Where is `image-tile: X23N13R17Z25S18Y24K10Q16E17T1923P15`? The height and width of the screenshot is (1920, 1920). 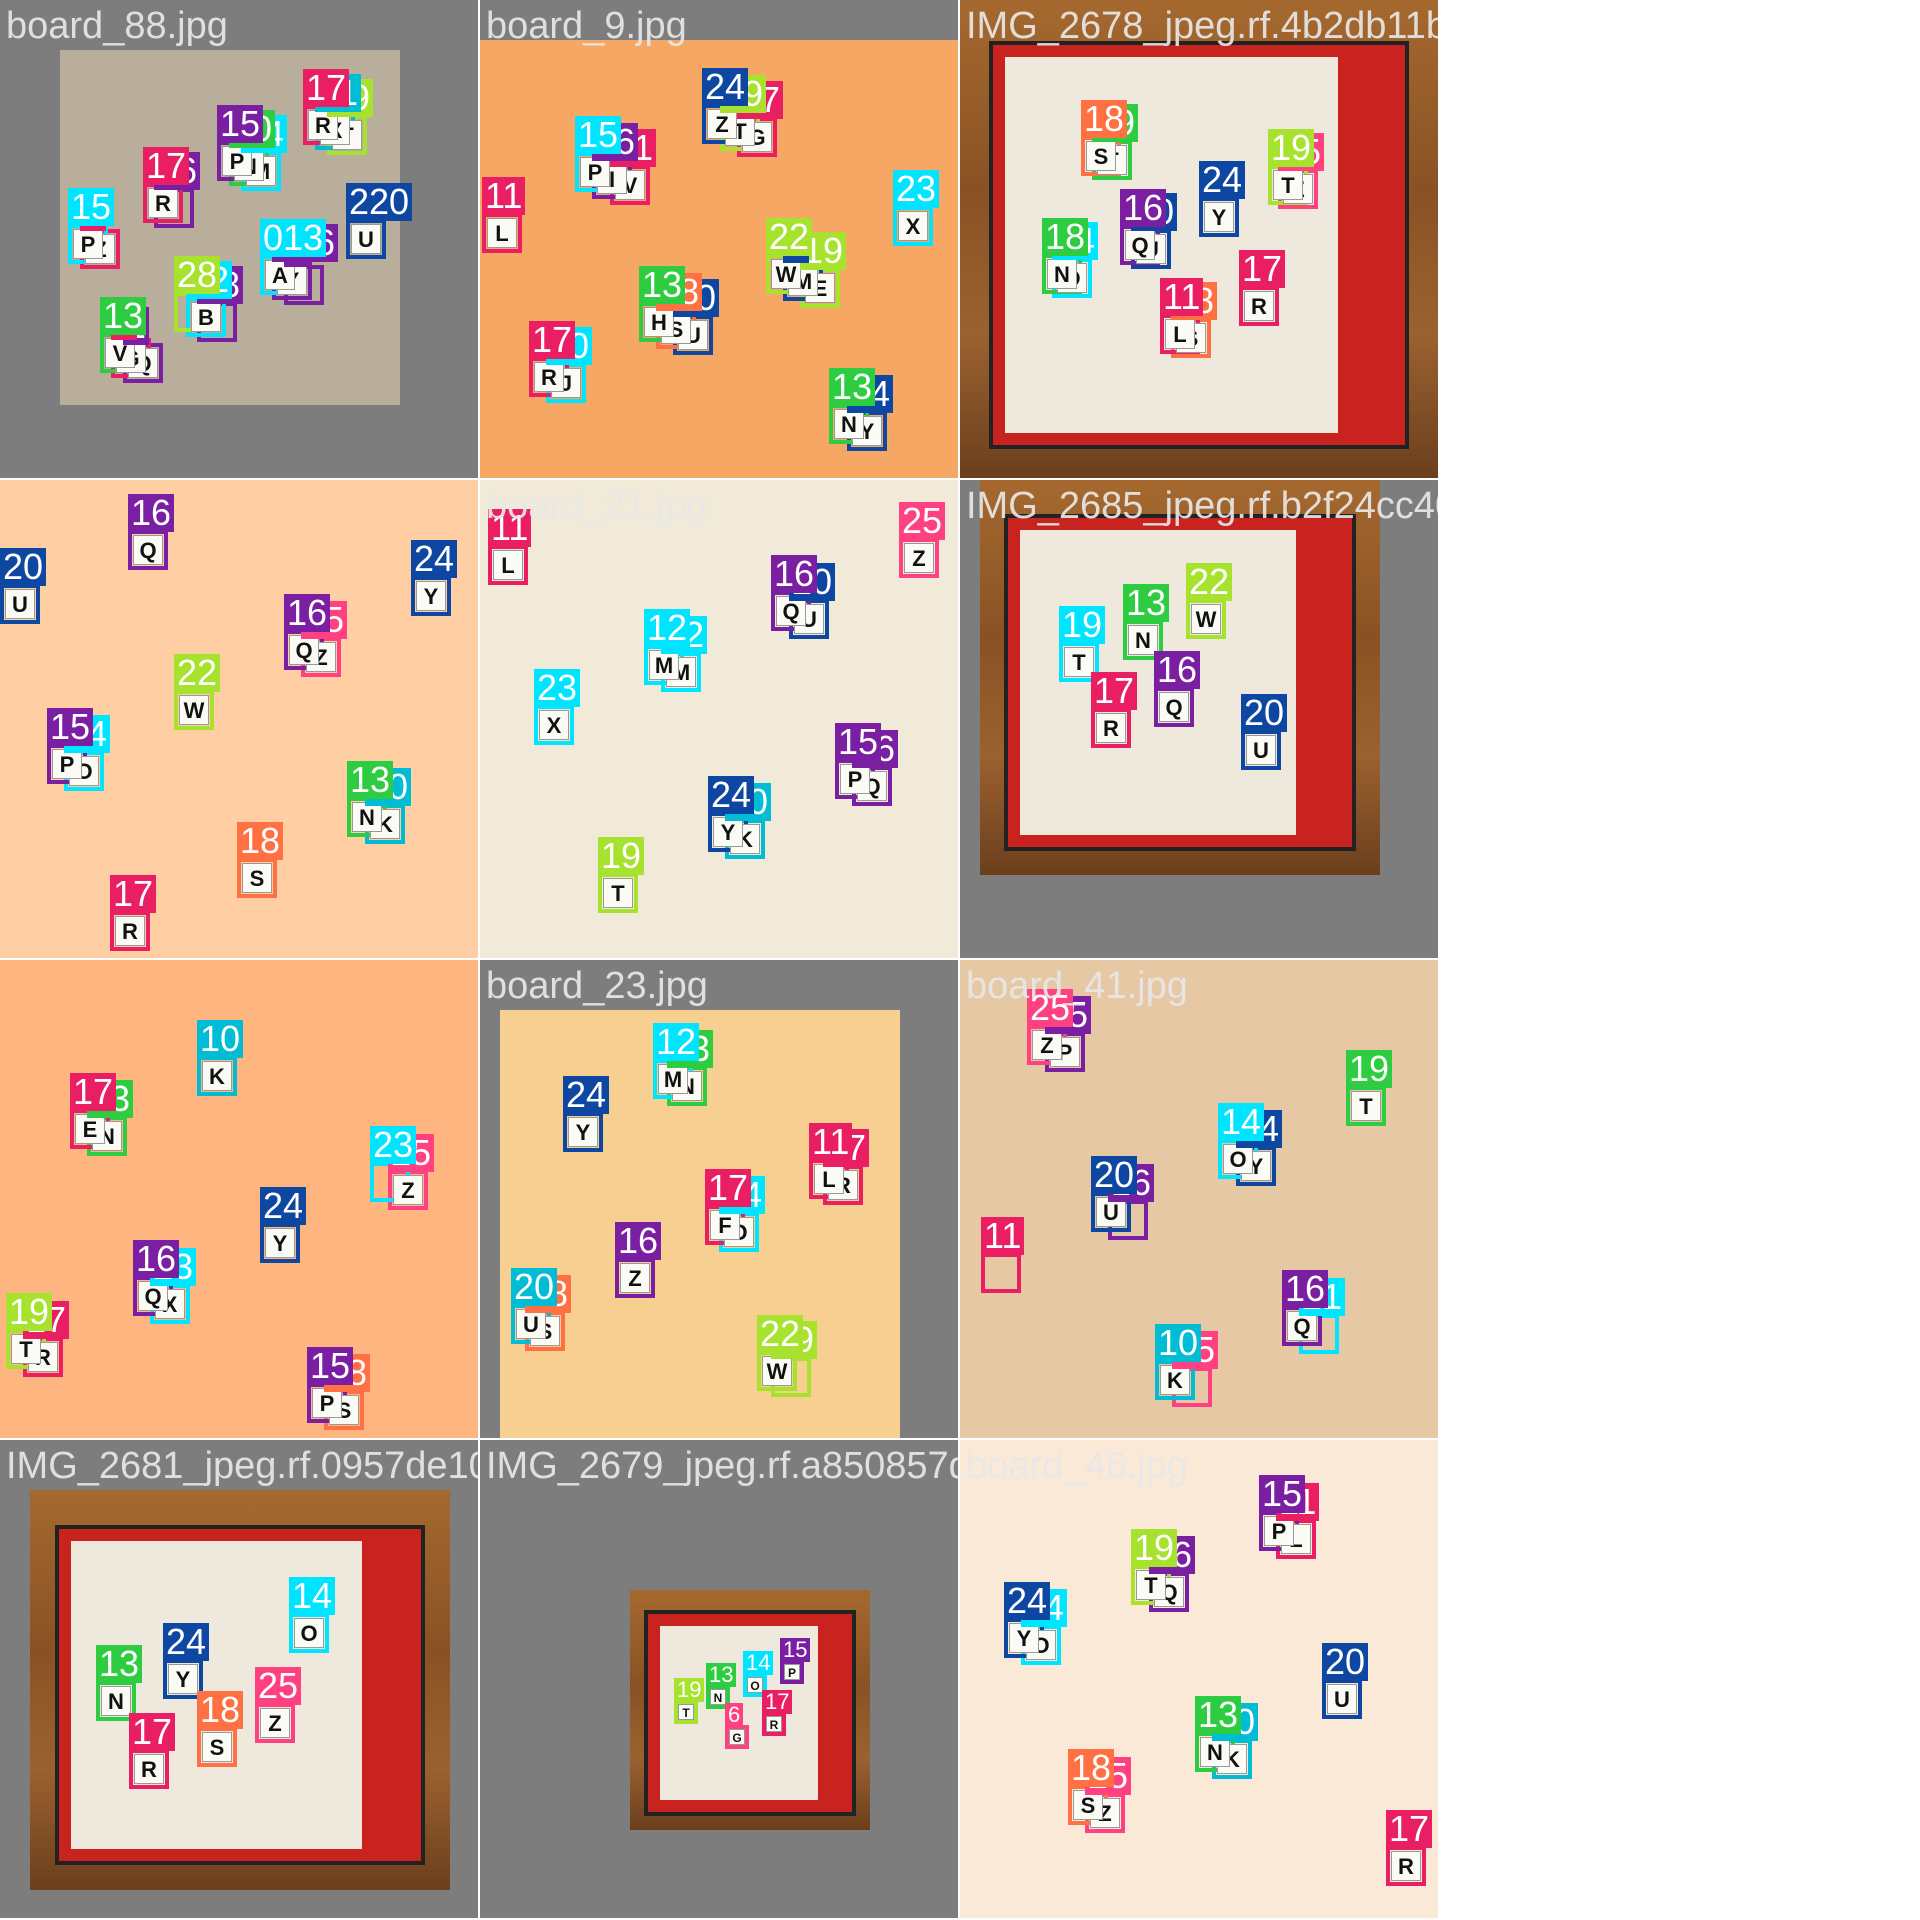
image-tile: X23N13R17Z25S18Y24K10Q16E17T1923P15 is located at coordinates (239, 1199).